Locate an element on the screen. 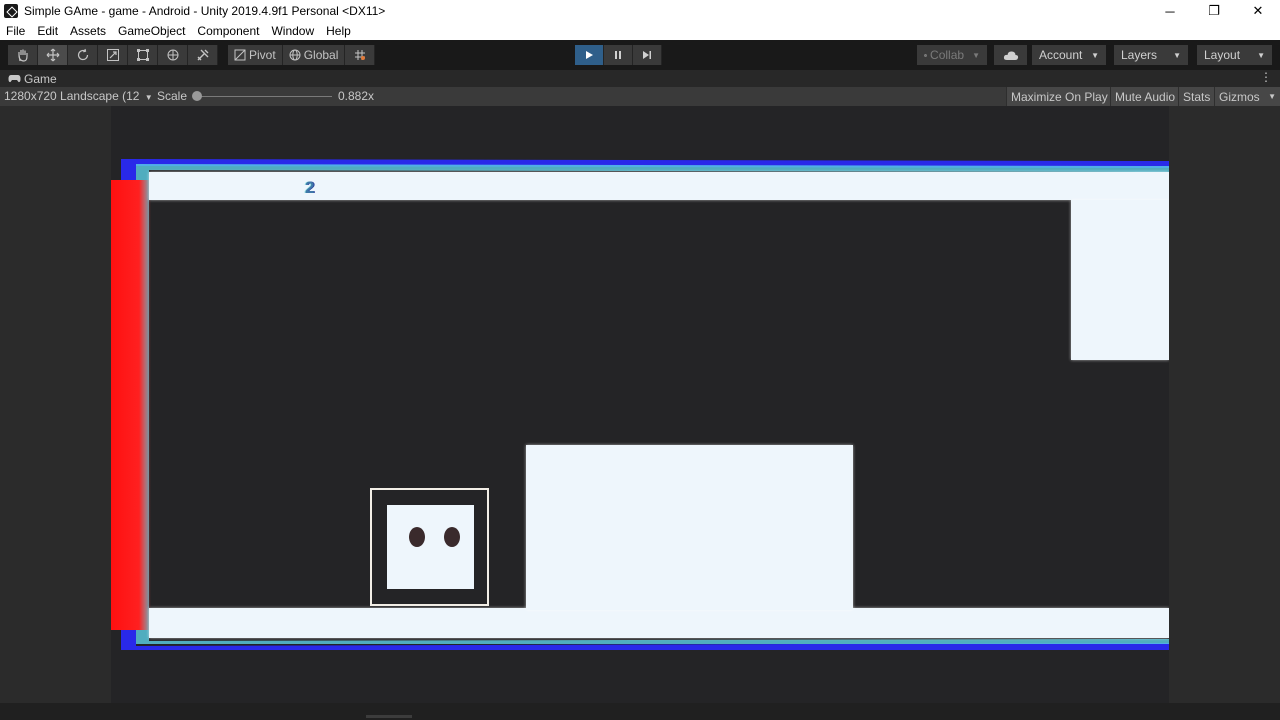 Image resolution: width=1280 pixels, height=720 pixels. transform-tool-button is located at coordinates (173, 55).